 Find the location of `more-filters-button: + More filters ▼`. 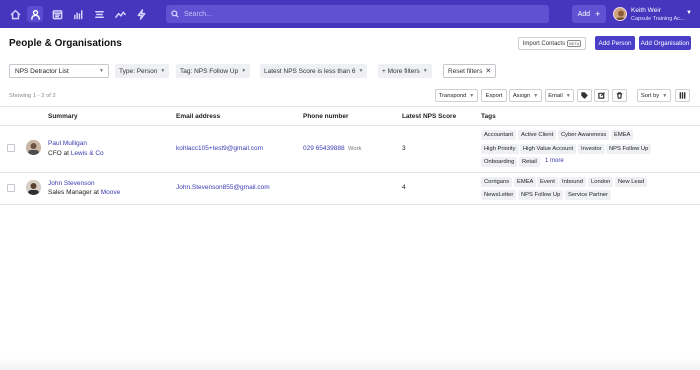

more-filters-button: + More filters ▼ is located at coordinates (405, 71).